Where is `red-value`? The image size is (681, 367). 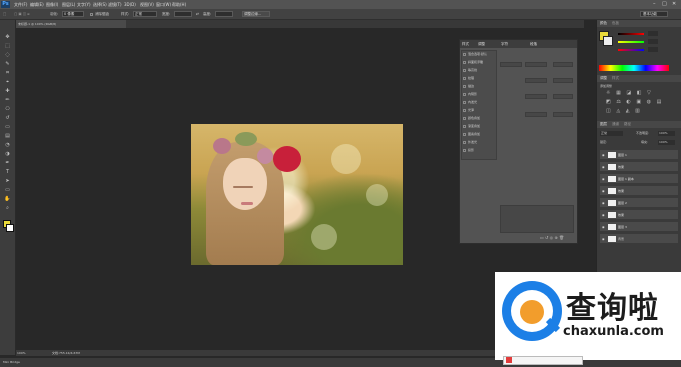
red-value is located at coordinates (653, 33).